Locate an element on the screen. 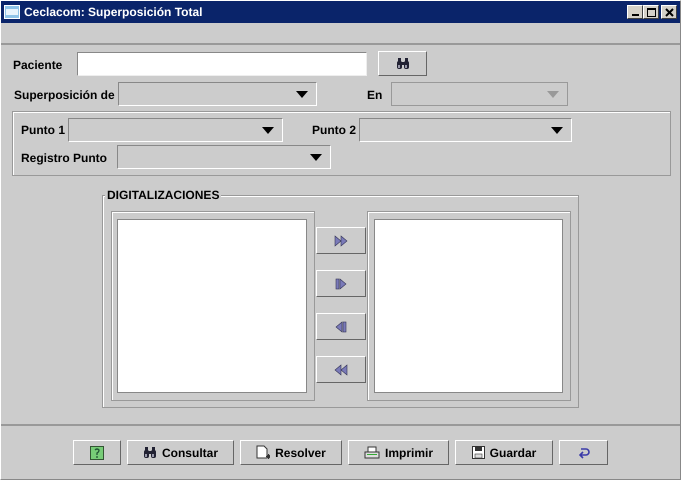 This screenshot has width=681, height=480. printer-icon is located at coordinates (372, 452).